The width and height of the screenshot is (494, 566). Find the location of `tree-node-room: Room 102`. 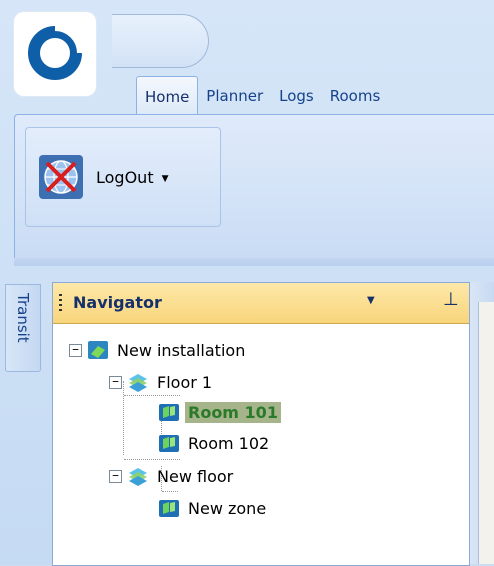

tree-node-room: Room 102 is located at coordinates (212, 443).